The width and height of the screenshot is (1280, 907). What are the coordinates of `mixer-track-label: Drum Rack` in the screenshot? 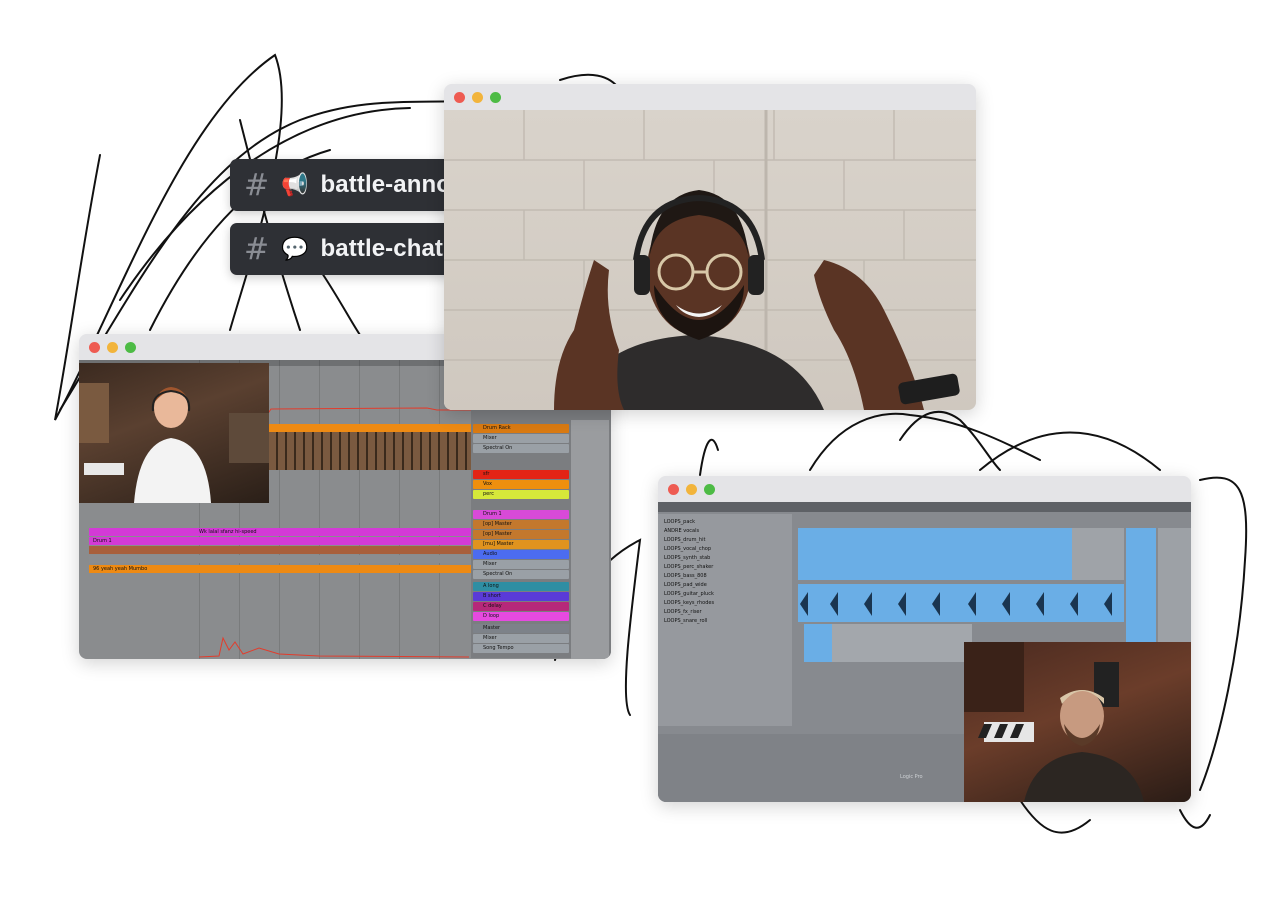 It's located at (497, 428).